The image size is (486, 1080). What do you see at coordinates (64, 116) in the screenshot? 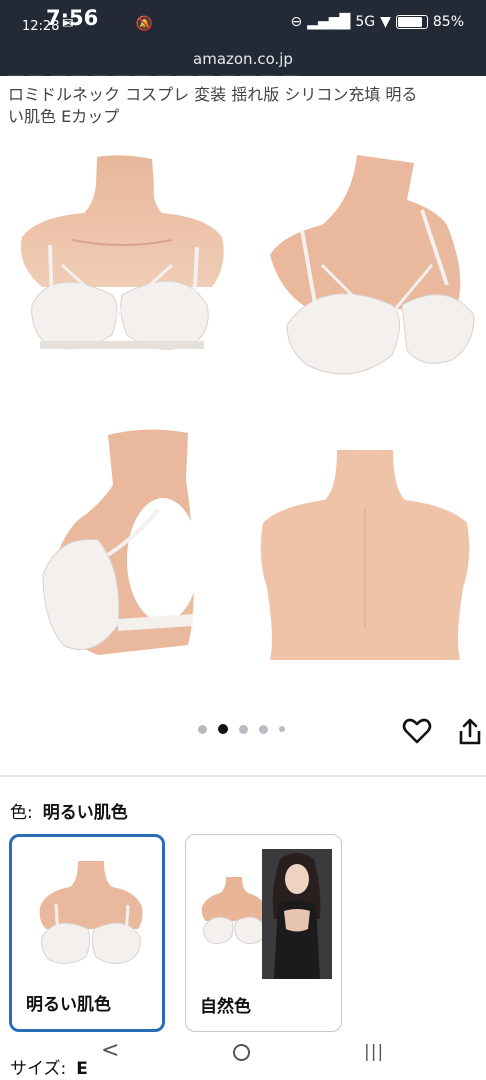
I see `title-line-2: い肌色 Eカップ` at bounding box center [64, 116].